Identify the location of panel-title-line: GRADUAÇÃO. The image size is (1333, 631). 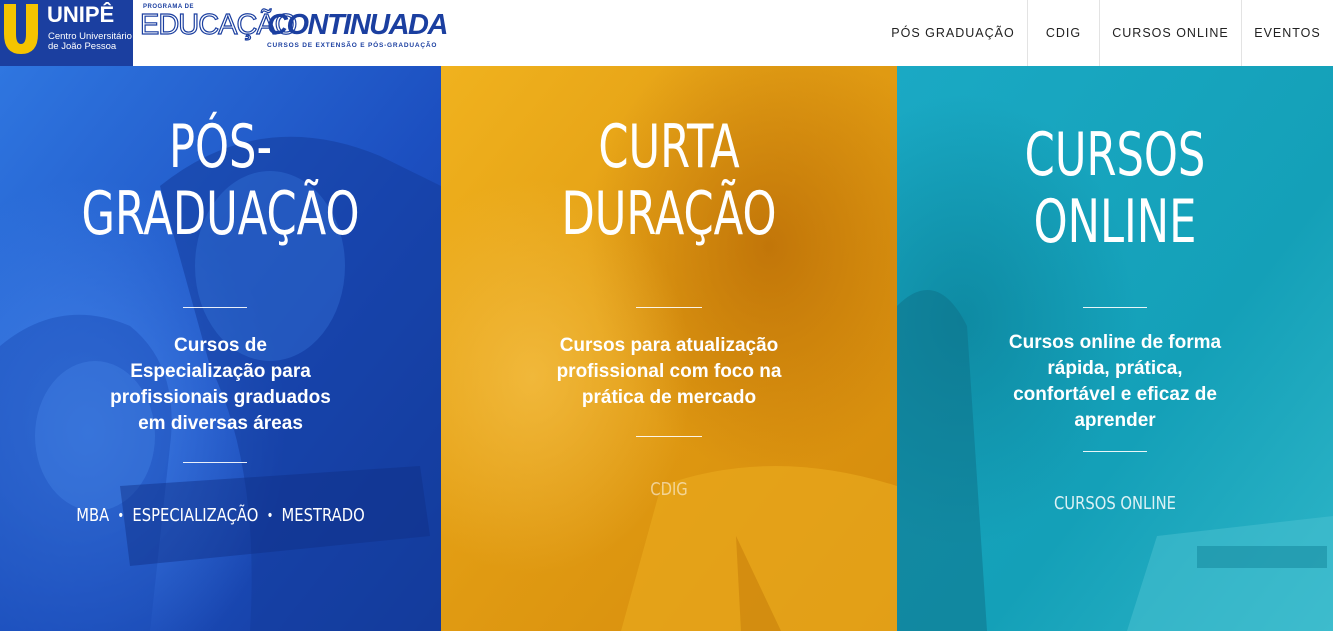
(220, 214).